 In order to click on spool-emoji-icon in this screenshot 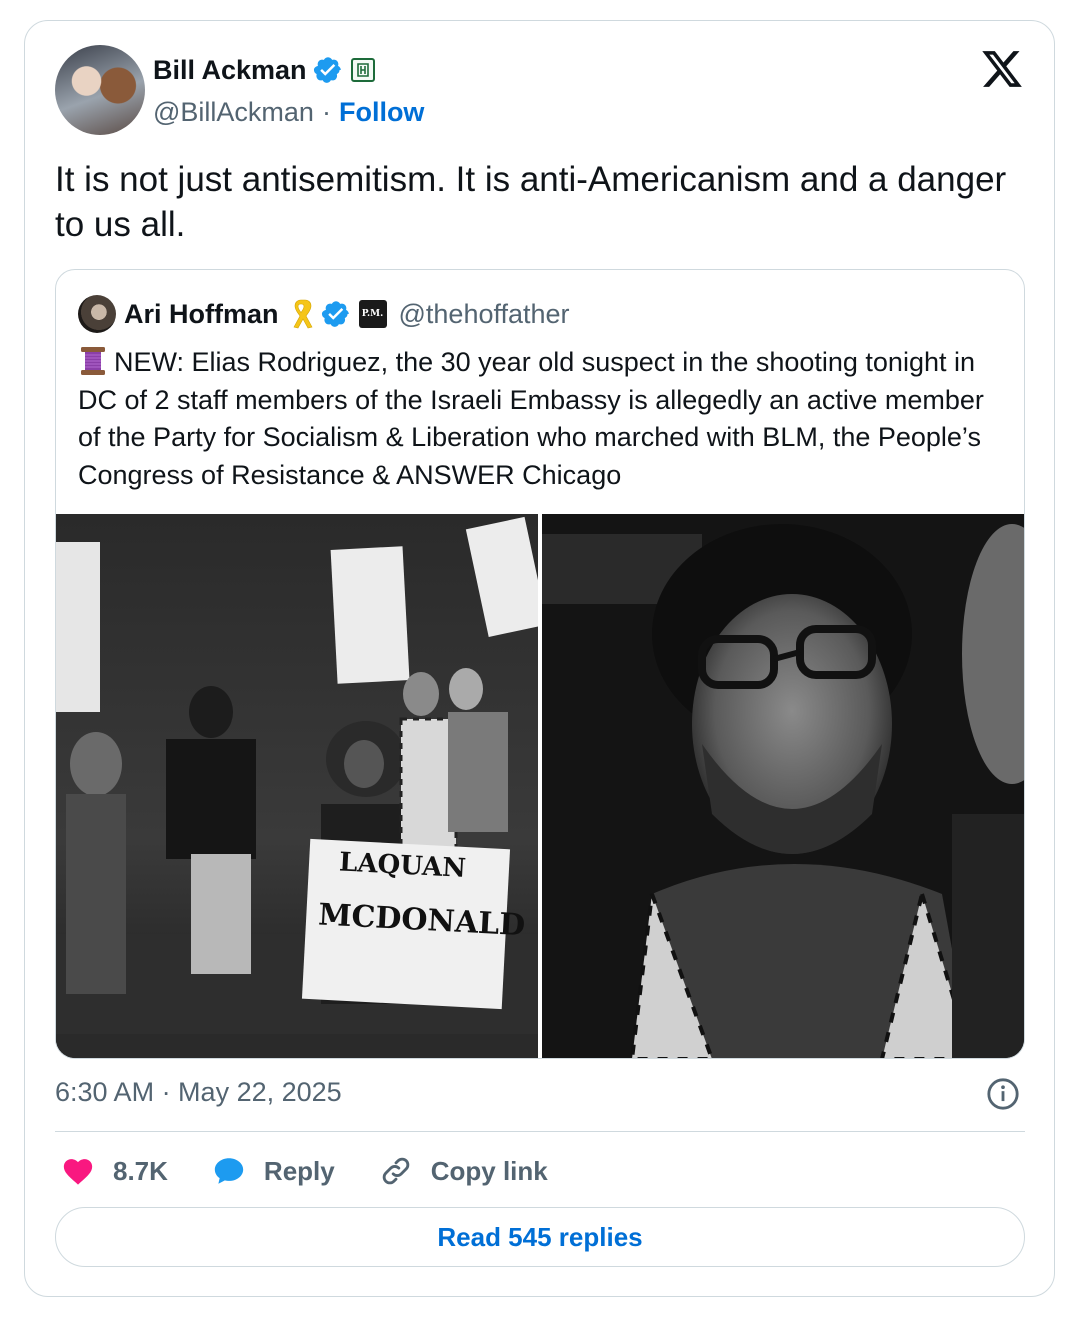, I will do `click(93, 361)`.